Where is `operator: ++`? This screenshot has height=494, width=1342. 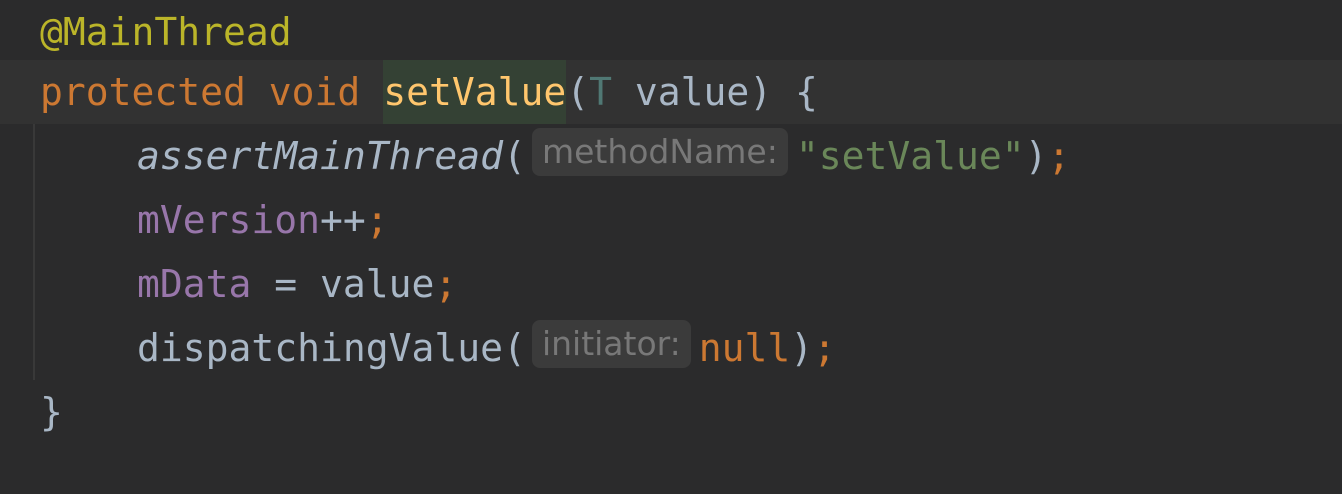 operator: ++ is located at coordinates (343, 220).